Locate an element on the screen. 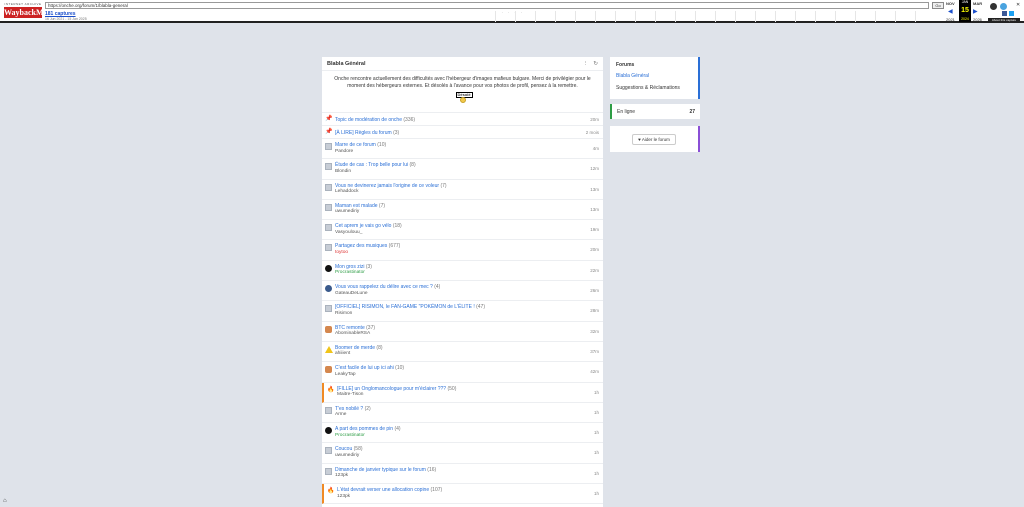  topic-row: 📌 Topic de modération de onche (336) 20m is located at coordinates (462, 119).